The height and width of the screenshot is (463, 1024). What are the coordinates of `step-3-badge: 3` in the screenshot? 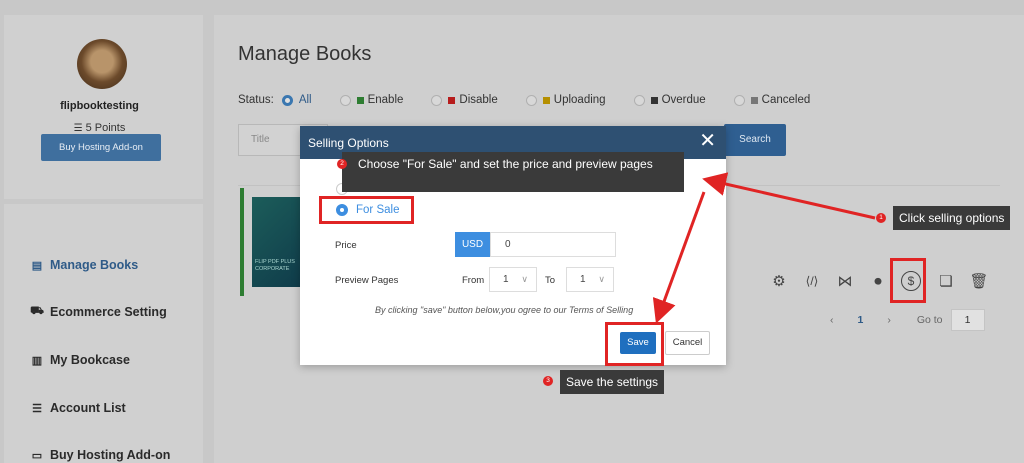 It's located at (548, 381).